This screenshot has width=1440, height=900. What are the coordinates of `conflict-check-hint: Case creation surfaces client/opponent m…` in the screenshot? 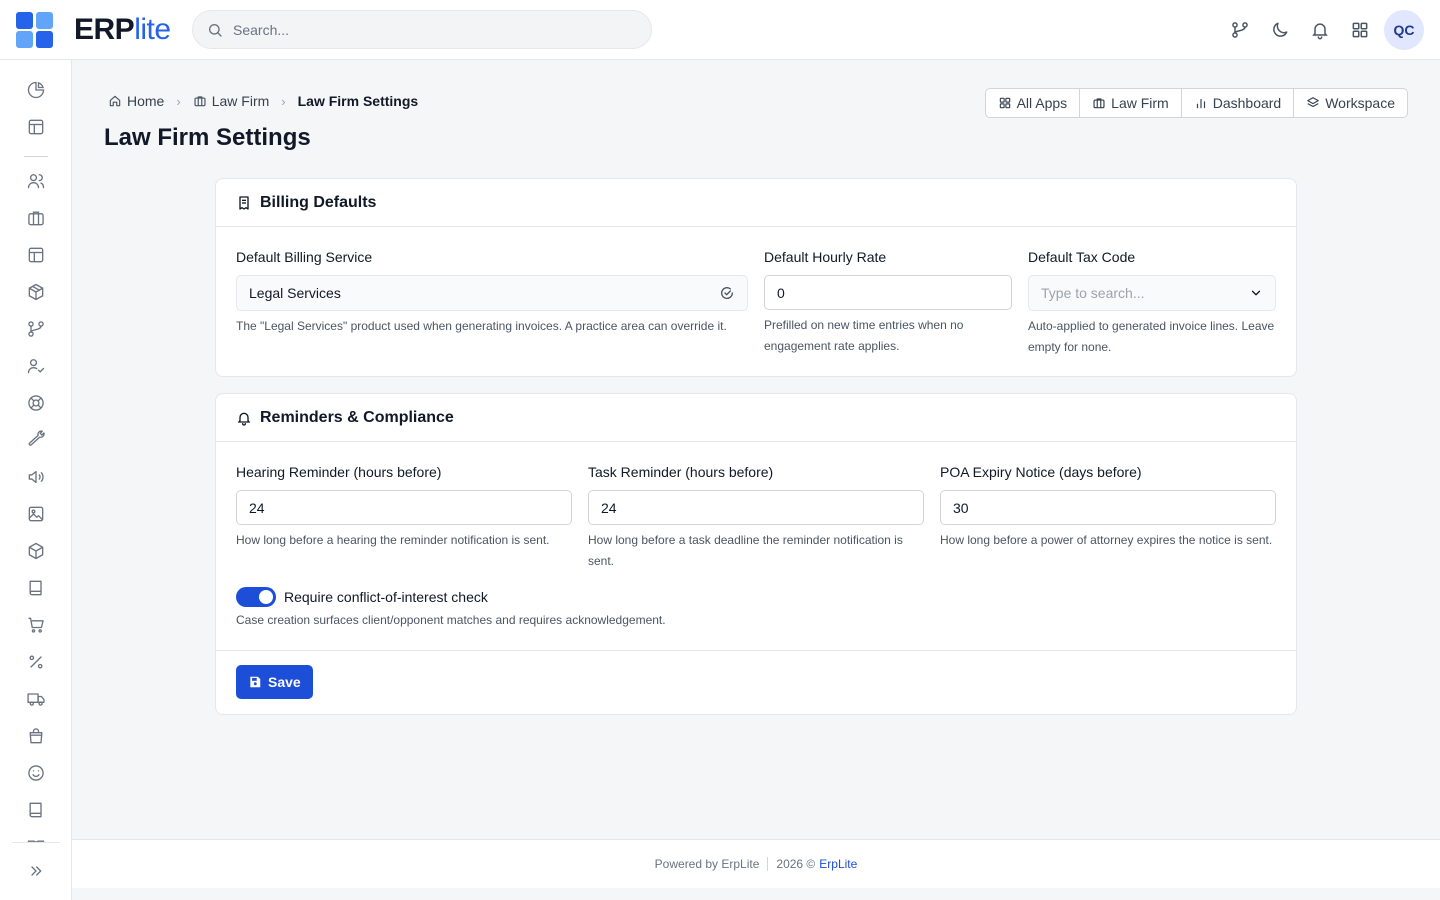 It's located at (451, 620).